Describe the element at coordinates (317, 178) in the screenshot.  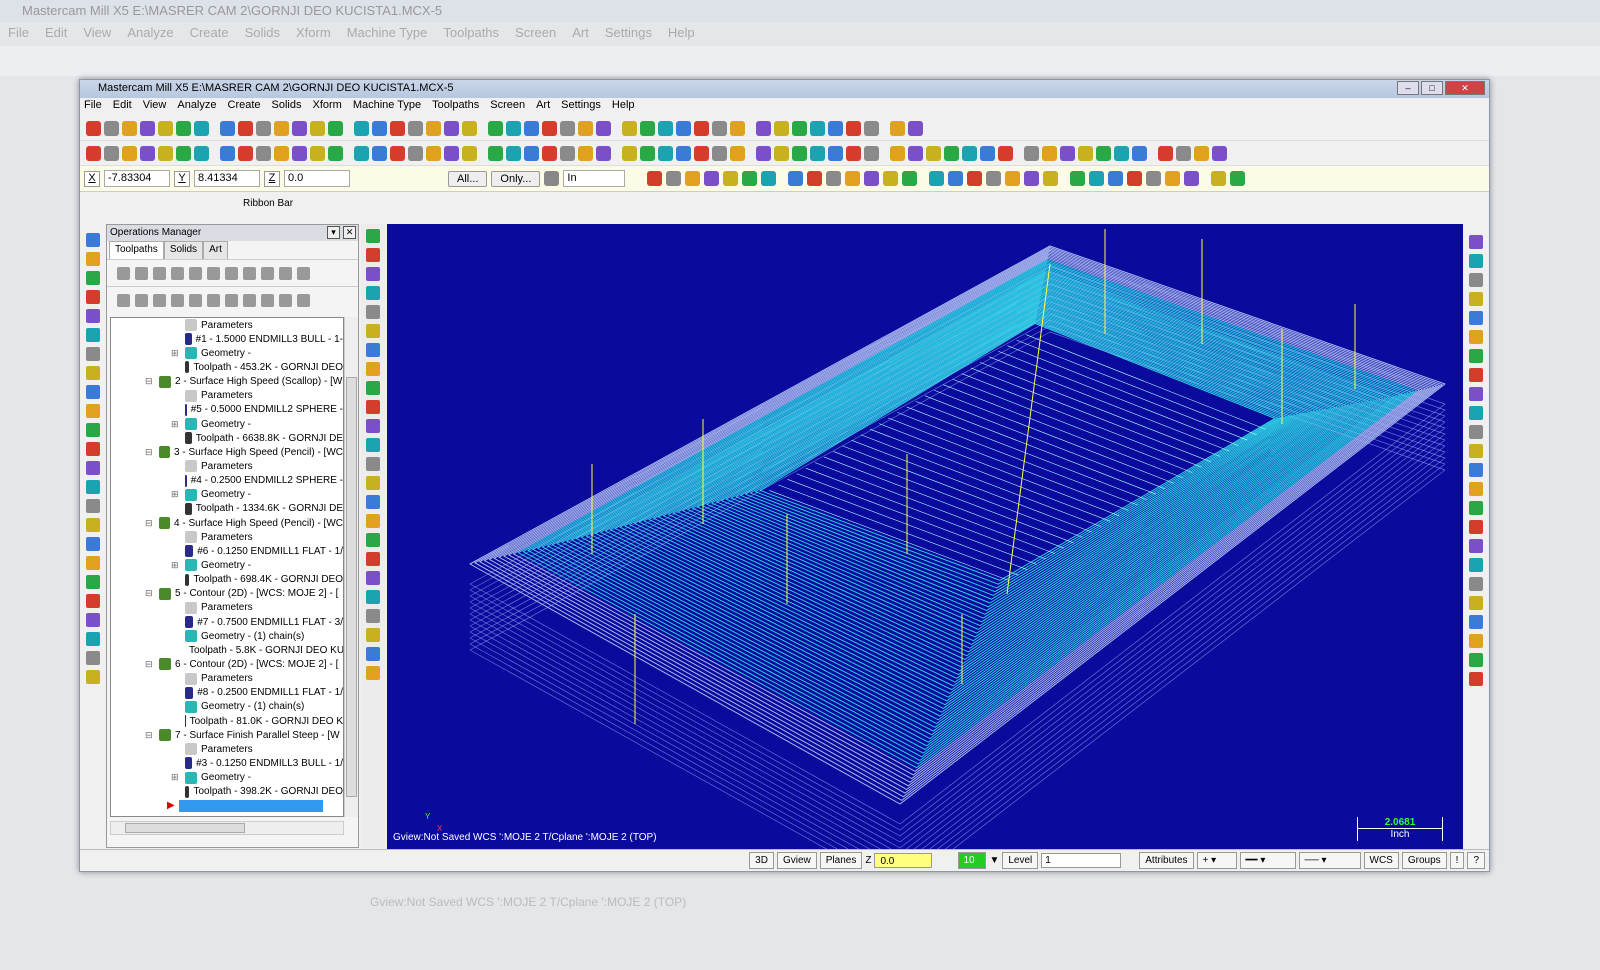
I see `z-coordinate-input: 0.0` at that location.